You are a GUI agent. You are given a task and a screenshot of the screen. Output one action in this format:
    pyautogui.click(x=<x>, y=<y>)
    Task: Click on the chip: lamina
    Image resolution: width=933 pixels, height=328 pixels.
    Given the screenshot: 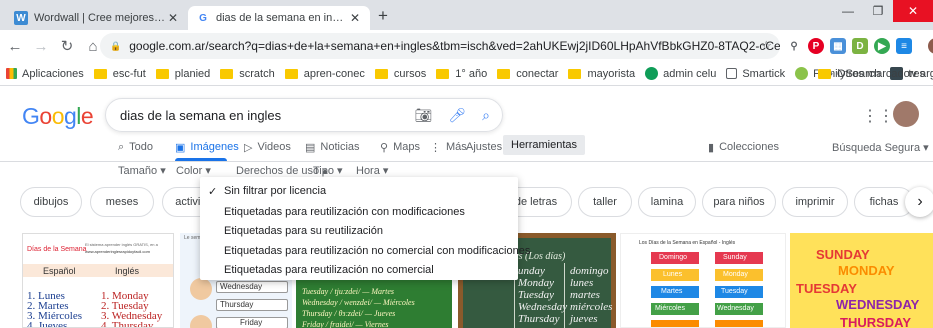 What is the action you would take?
    pyautogui.click(x=667, y=202)
    